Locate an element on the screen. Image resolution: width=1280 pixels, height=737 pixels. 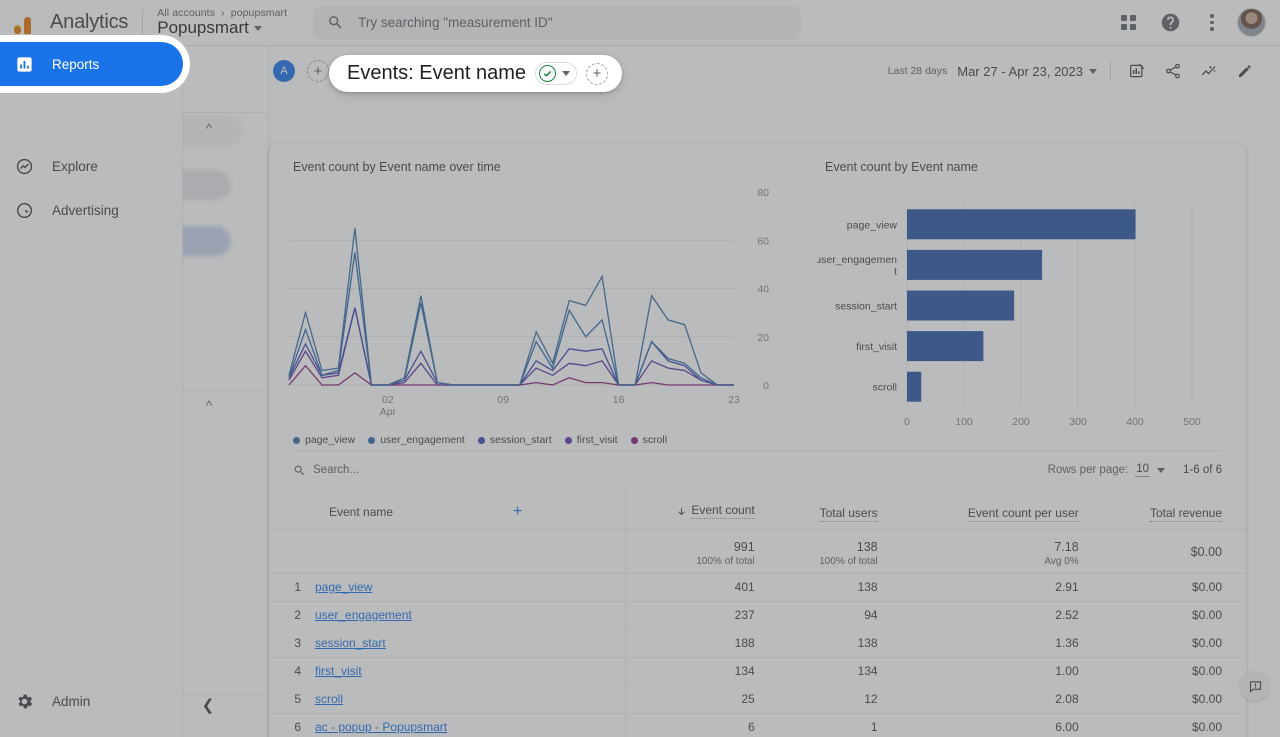
column-header-event-count-per-user: Event count per user is located at coordinates (1002, 509).